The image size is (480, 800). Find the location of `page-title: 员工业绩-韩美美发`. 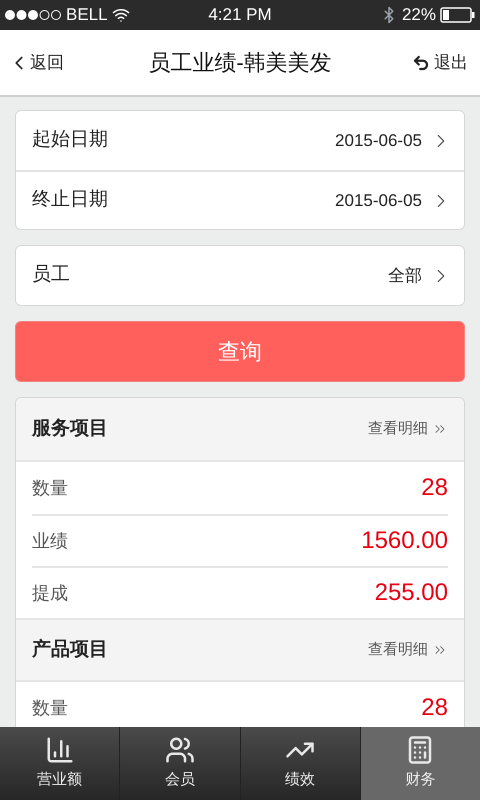

page-title: 员工业绩-韩美美发 is located at coordinates (240, 63).